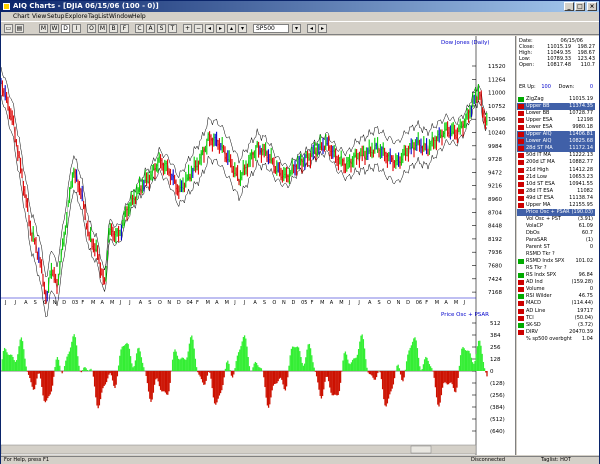  What do you see at coordinates (495, 213) in the screenshot?
I see `price-tick-label: 8704` at bounding box center [495, 213].